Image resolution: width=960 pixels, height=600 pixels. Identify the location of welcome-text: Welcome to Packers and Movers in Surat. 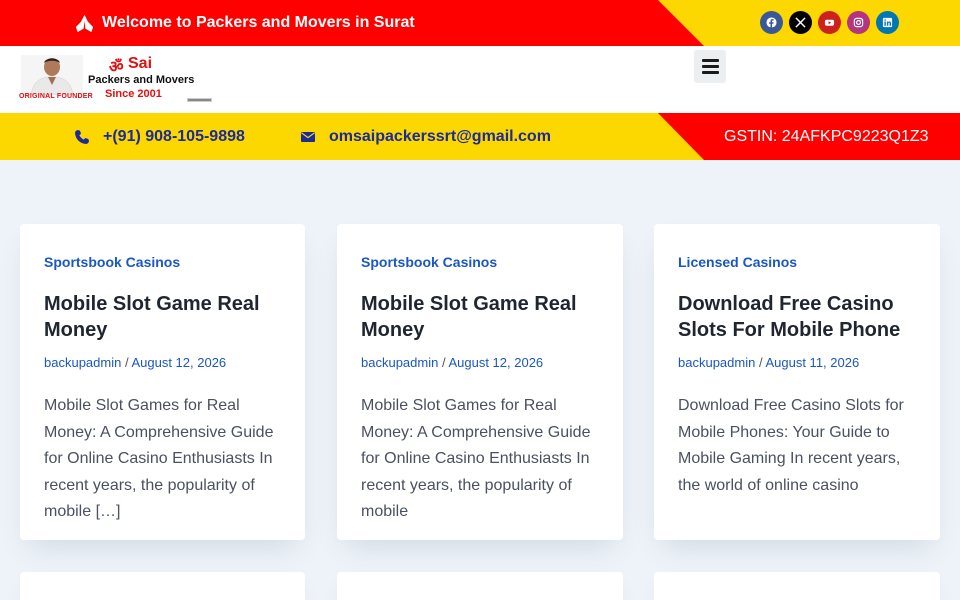
(258, 22).